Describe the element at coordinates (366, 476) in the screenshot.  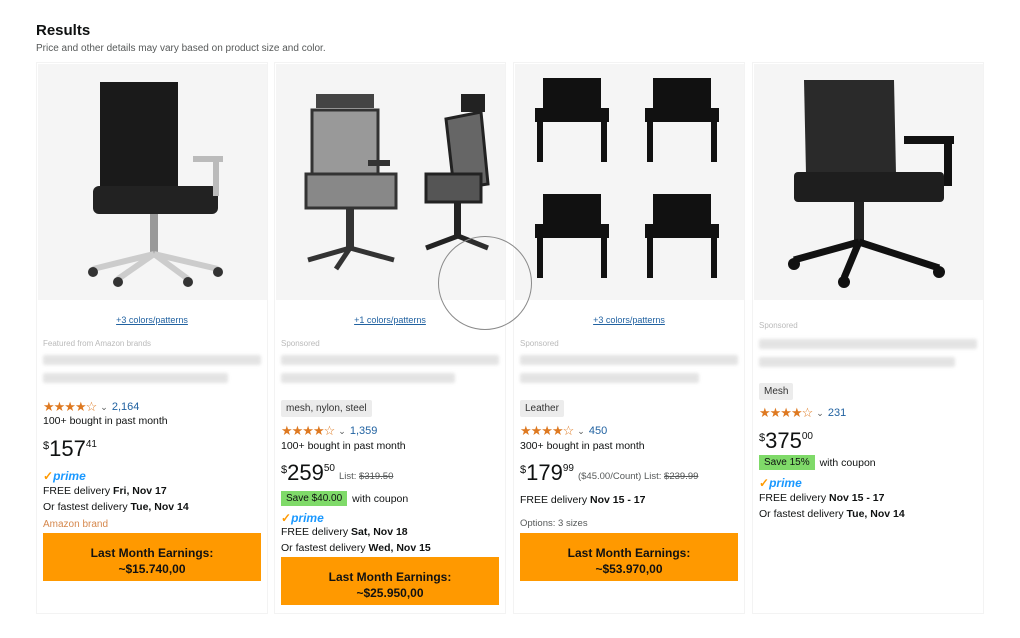
I see `list-price: List: $319.50` at that location.